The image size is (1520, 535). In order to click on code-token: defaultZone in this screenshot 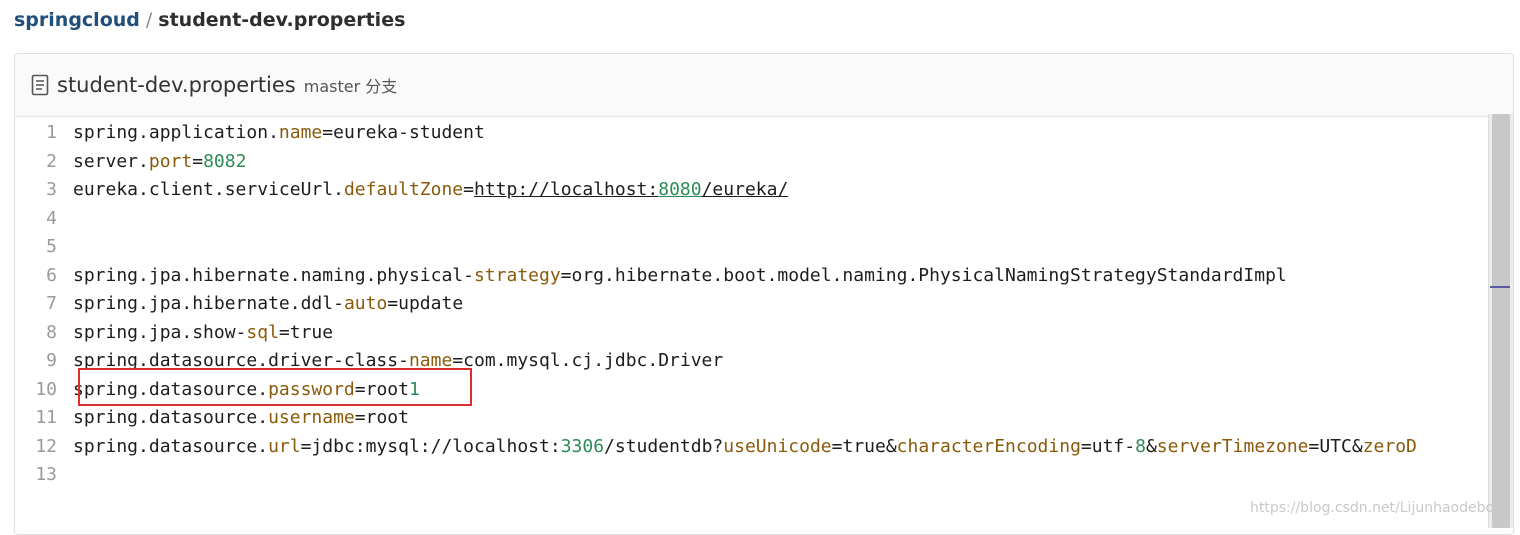, I will do `click(403, 189)`.